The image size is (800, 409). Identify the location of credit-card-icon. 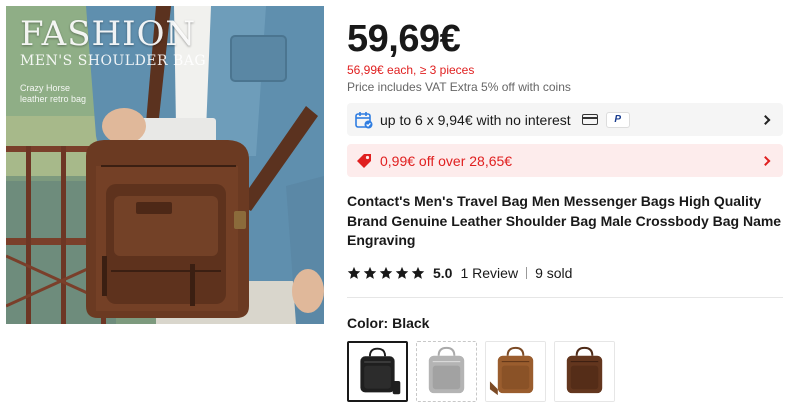
(589, 119).